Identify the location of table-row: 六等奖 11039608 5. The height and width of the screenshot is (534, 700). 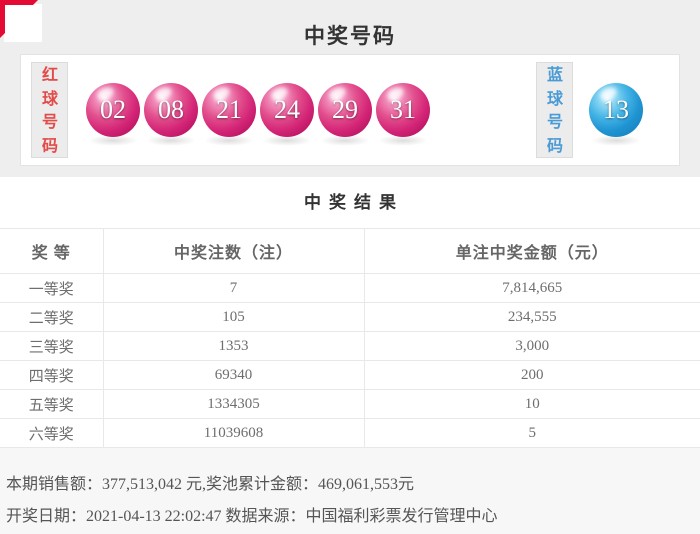
(350, 433).